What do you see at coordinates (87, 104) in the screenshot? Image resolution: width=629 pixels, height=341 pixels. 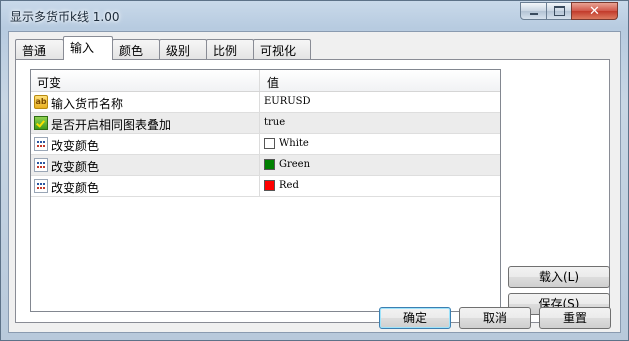 I see `row-name: 输入货币名称` at bounding box center [87, 104].